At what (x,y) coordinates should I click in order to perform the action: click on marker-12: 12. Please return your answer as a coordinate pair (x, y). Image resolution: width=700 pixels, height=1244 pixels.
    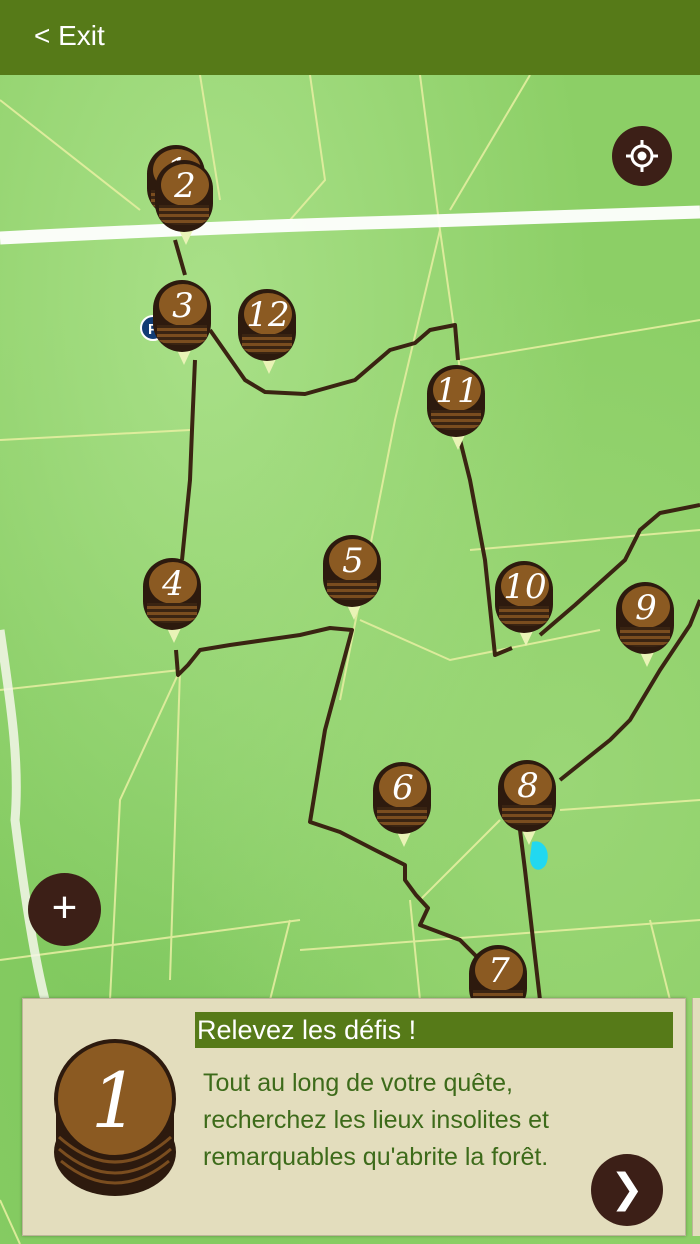
    Looking at the image, I should click on (268, 334).